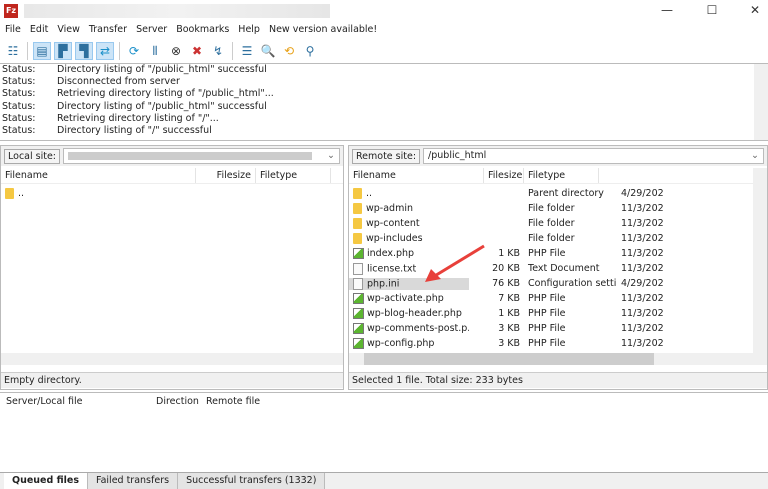  I want to click on toggle-transfer-queue-button: ⇄, so click(105, 51).